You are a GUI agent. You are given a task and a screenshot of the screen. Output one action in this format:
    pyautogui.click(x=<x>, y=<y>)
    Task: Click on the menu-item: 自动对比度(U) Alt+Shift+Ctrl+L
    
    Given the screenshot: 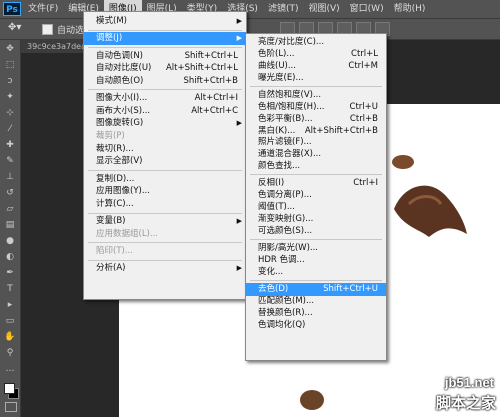 What is the action you would take?
    pyautogui.click(x=165, y=68)
    